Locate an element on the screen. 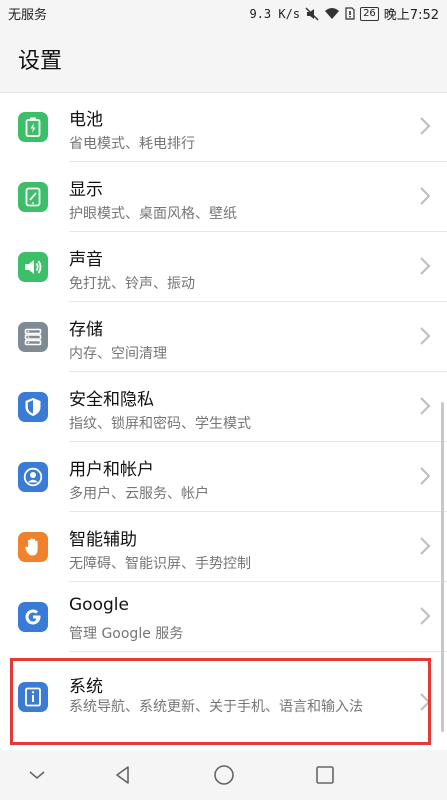  hand-icon is located at coordinates (33, 547).